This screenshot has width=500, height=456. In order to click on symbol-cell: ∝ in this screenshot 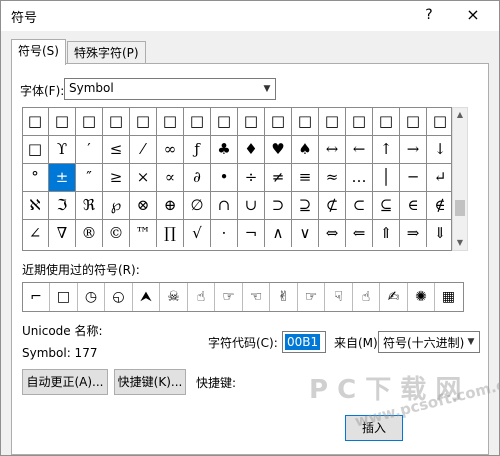, I will do `click(170, 178)`.